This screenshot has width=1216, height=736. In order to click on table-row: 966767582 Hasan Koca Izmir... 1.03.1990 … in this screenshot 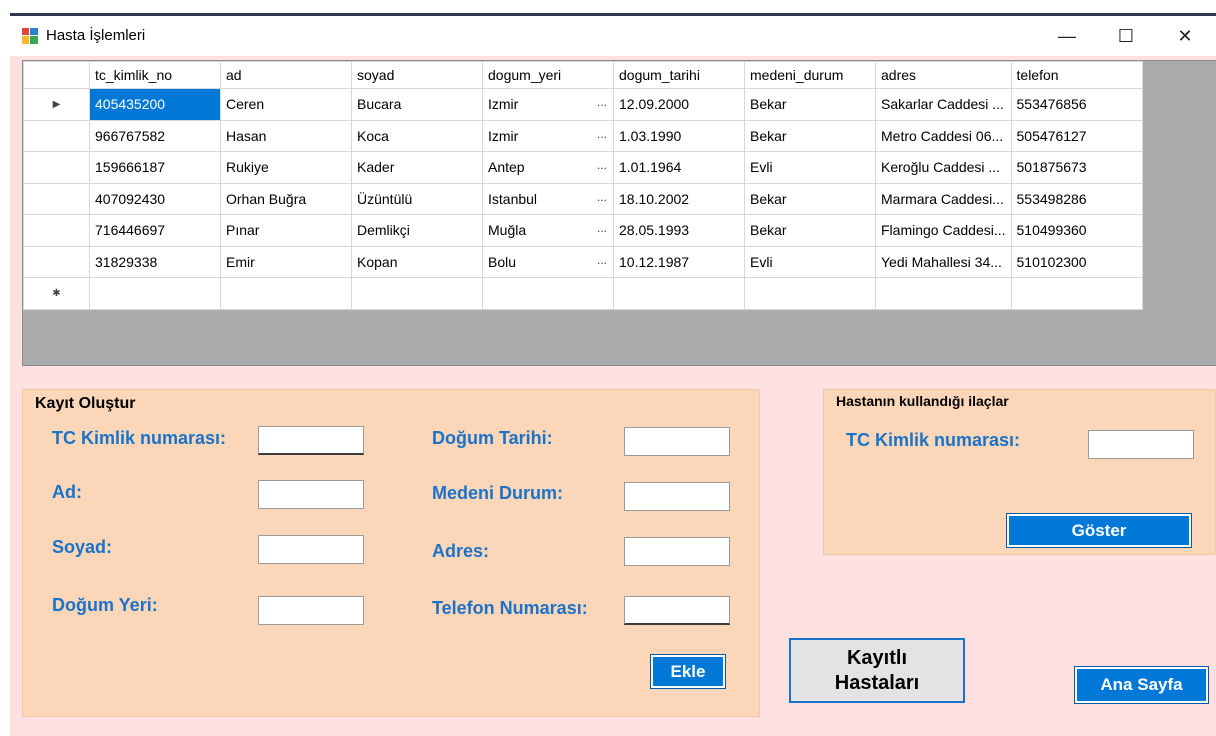, I will do `click(583, 135)`.